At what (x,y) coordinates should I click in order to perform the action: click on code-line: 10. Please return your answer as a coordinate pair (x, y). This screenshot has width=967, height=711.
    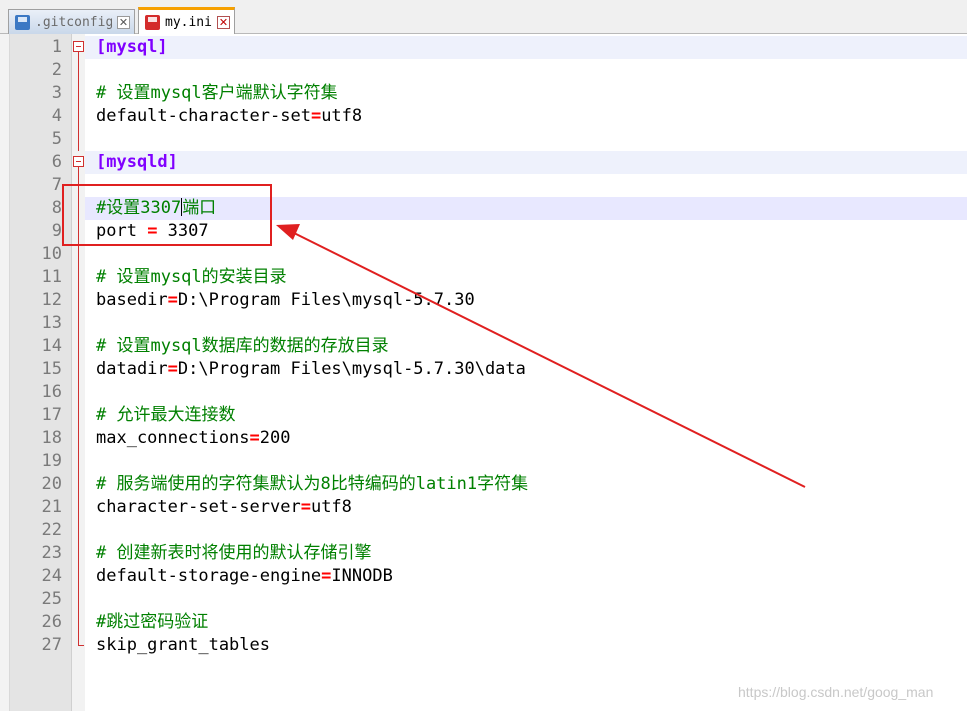
    Looking at the image, I should click on (488, 254).